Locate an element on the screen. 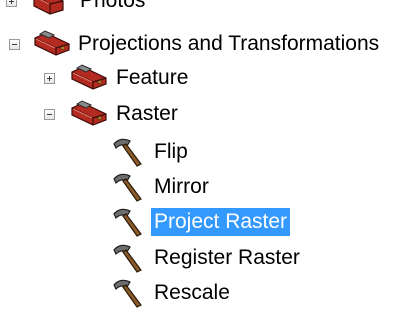 This screenshot has width=417, height=309. tree-node-label: Photos is located at coordinates (113, 6).